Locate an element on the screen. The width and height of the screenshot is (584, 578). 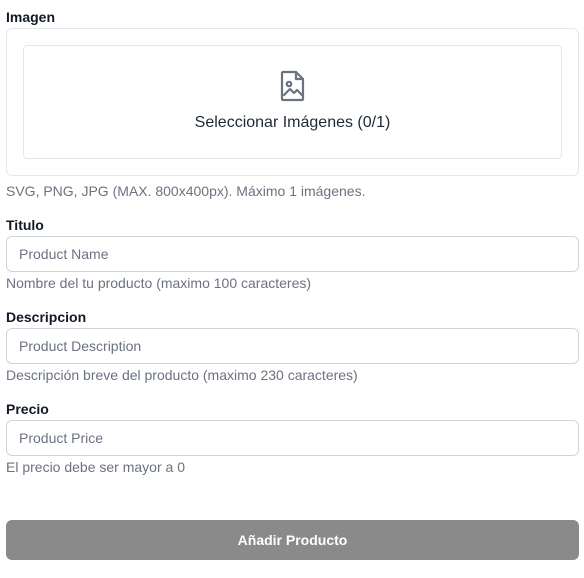
price-label: Precio is located at coordinates (27, 409).